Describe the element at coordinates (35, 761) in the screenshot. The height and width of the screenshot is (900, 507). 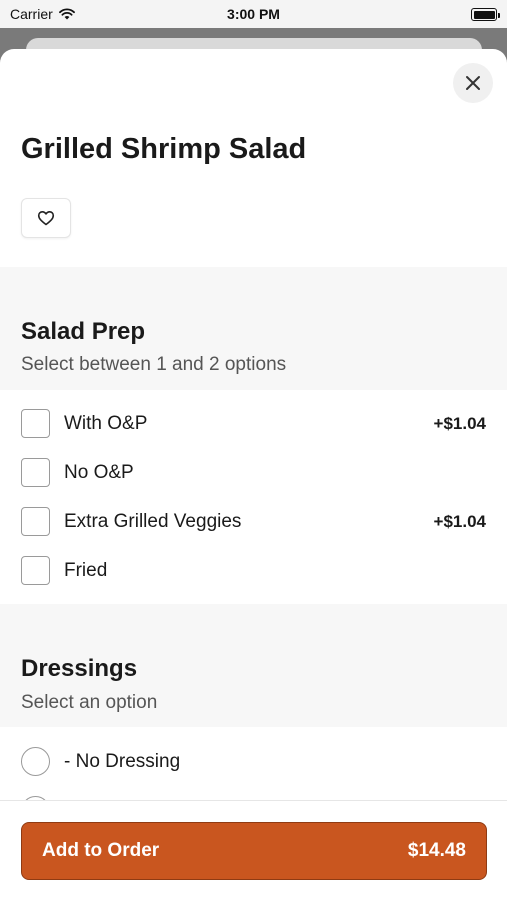
I see `radio-button` at that location.